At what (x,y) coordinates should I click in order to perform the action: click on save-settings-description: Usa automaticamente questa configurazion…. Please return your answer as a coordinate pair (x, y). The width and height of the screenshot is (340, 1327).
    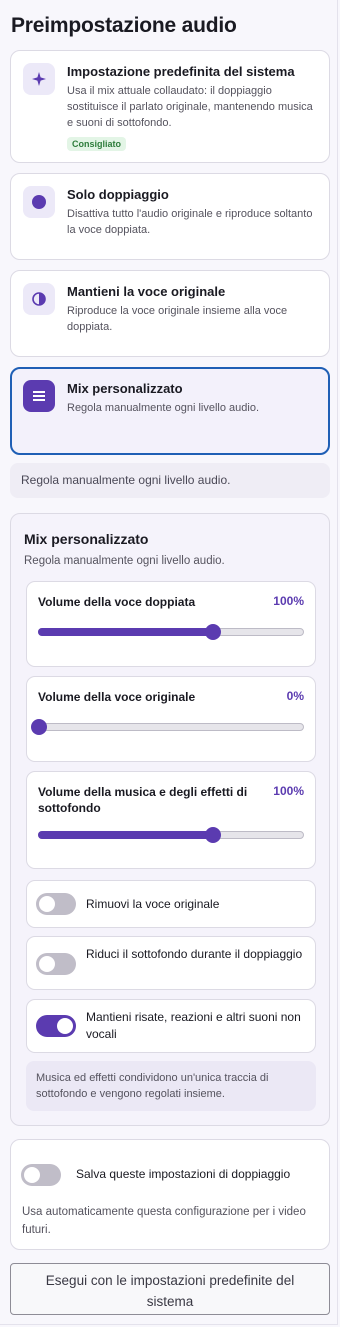
    Looking at the image, I should click on (164, 1221).